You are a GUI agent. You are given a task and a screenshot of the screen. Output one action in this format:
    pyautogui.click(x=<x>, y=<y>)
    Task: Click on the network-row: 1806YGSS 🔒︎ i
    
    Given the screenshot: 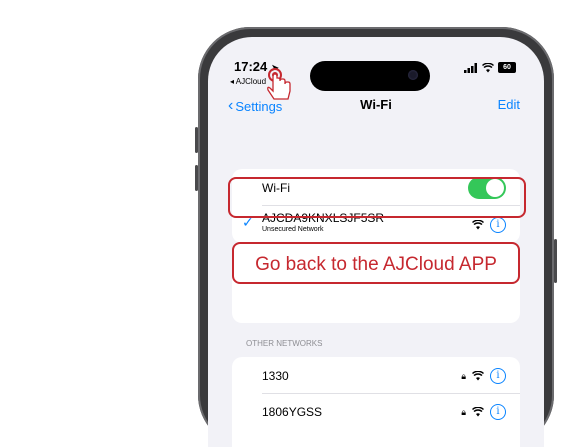 What is the action you would take?
    pyautogui.click(x=376, y=412)
    